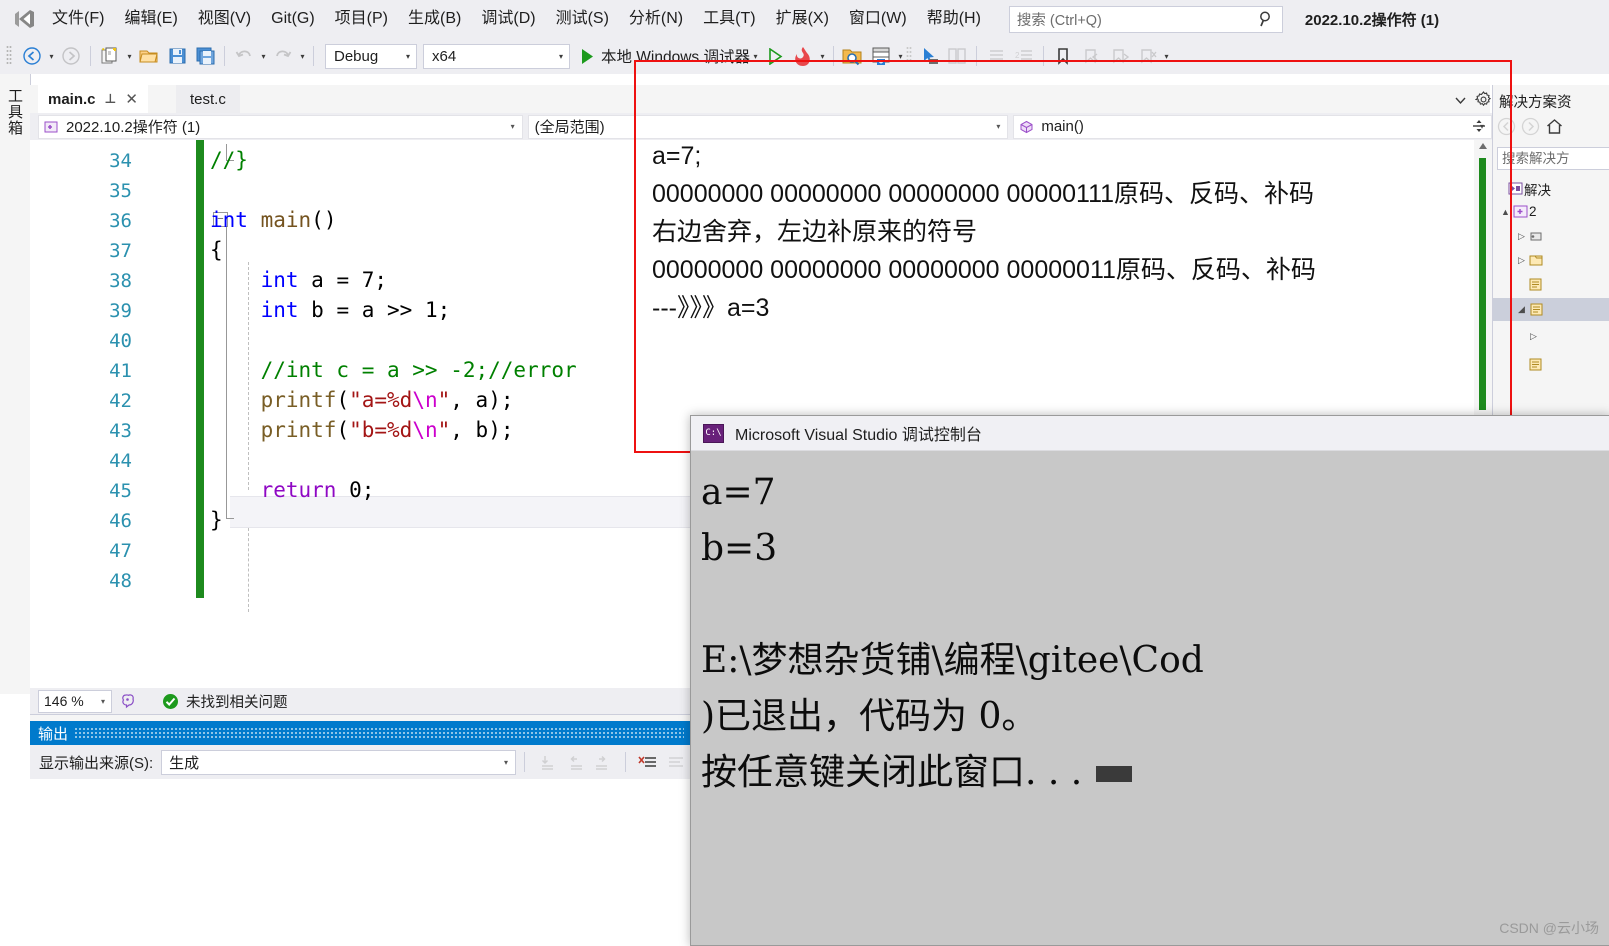 This screenshot has height=946, width=1609. What do you see at coordinates (263, 56) in the screenshot?
I see `undo-dropdown: ▾` at bounding box center [263, 56].